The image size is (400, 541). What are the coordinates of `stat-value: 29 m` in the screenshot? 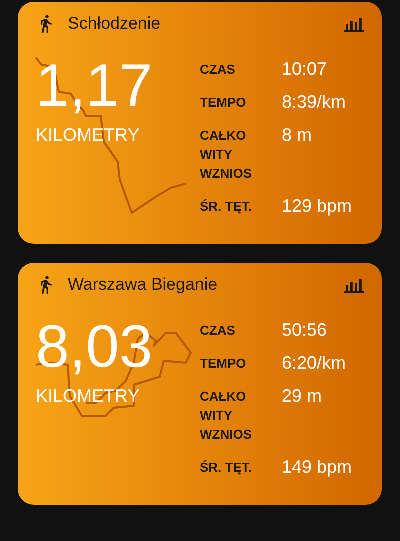 It's located at (302, 397).